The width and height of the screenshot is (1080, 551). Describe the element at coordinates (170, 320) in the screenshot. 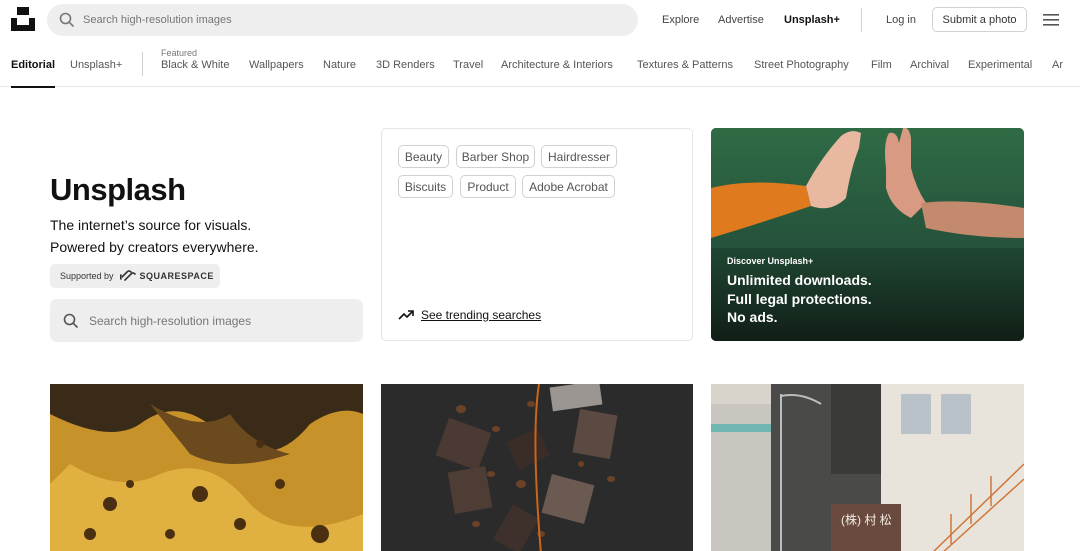

I see `hero-search-placeholder: Search high-resolution images` at that location.